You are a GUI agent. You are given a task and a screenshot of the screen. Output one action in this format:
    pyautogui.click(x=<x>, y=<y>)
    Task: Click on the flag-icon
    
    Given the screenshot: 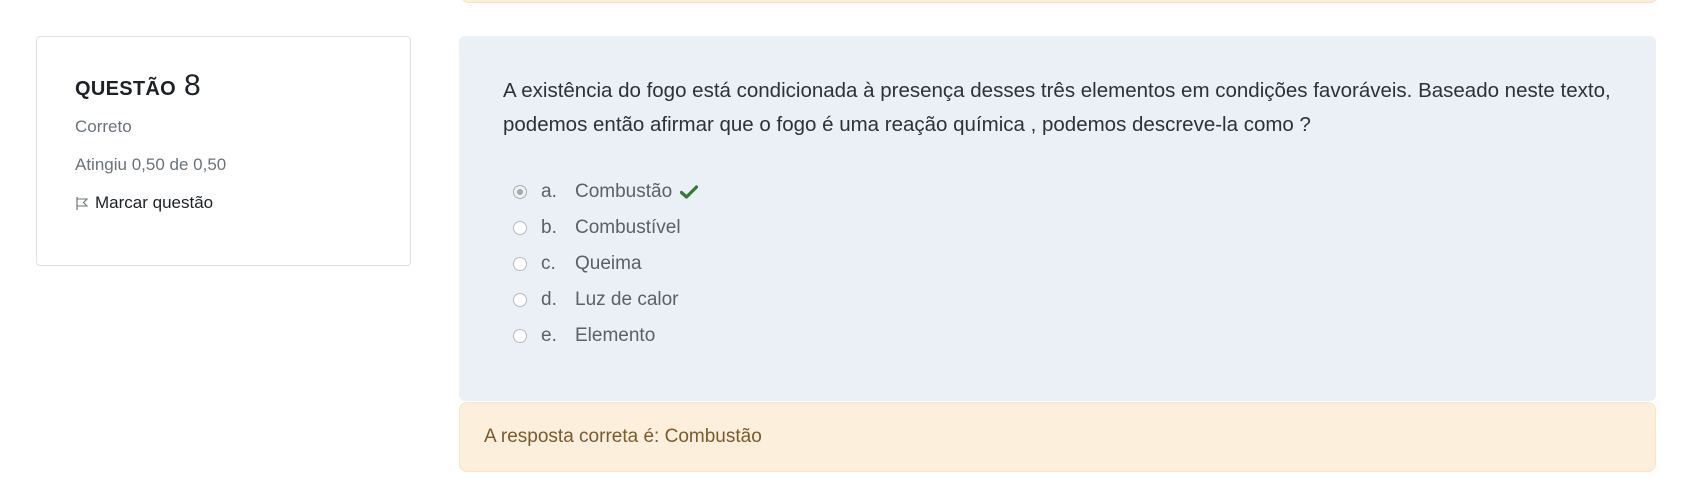 What is the action you would take?
    pyautogui.click(x=82, y=203)
    